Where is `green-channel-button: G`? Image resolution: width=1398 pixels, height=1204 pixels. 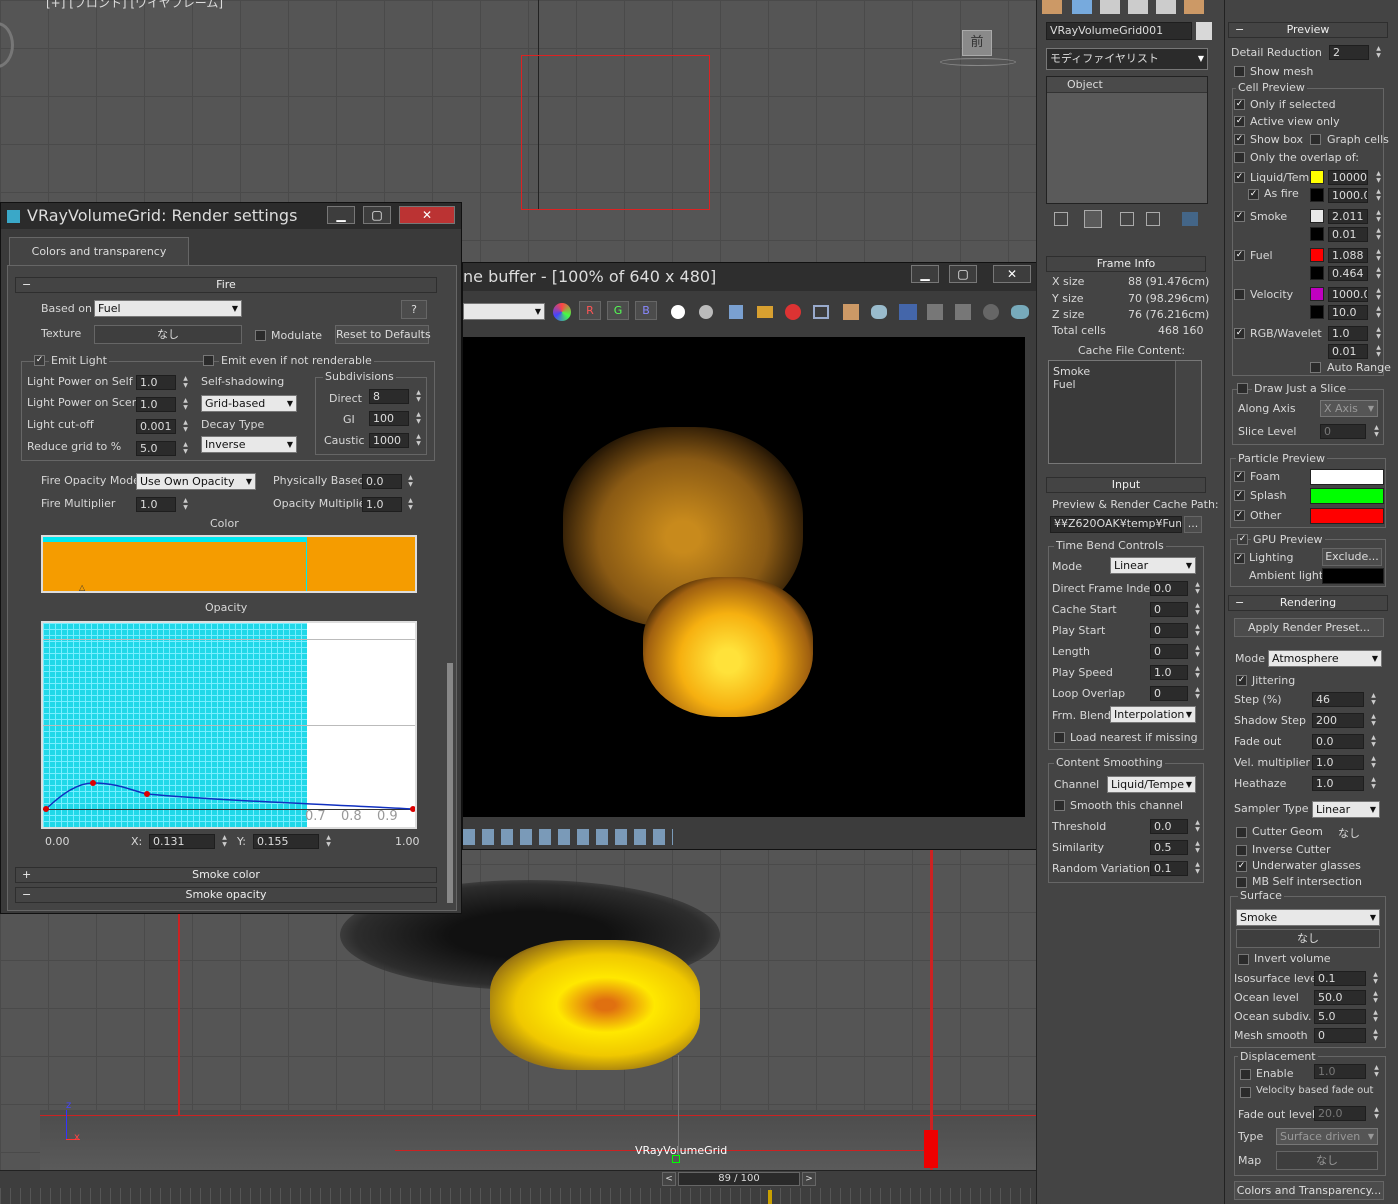 green-channel-button: G is located at coordinates (618, 310).